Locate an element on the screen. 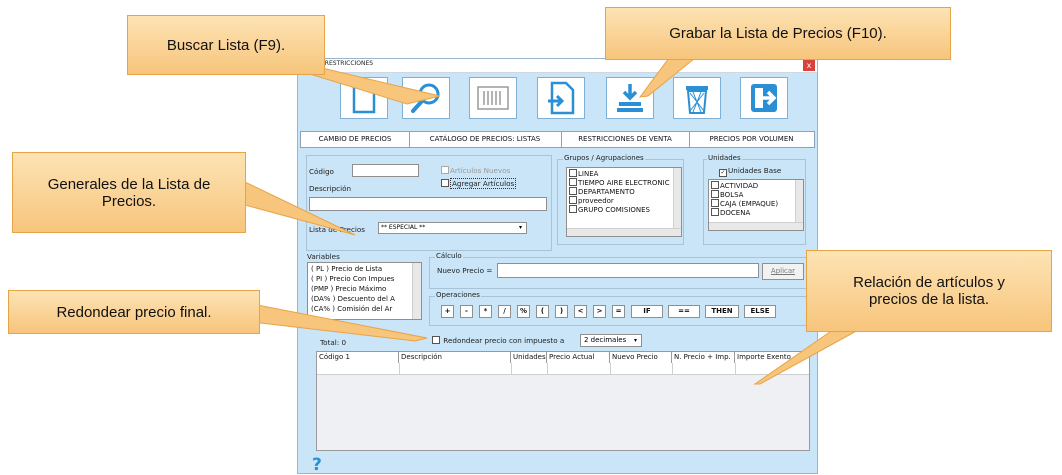  callout-buscar: Buscar Lista (F9). is located at coordinates (226, 45).